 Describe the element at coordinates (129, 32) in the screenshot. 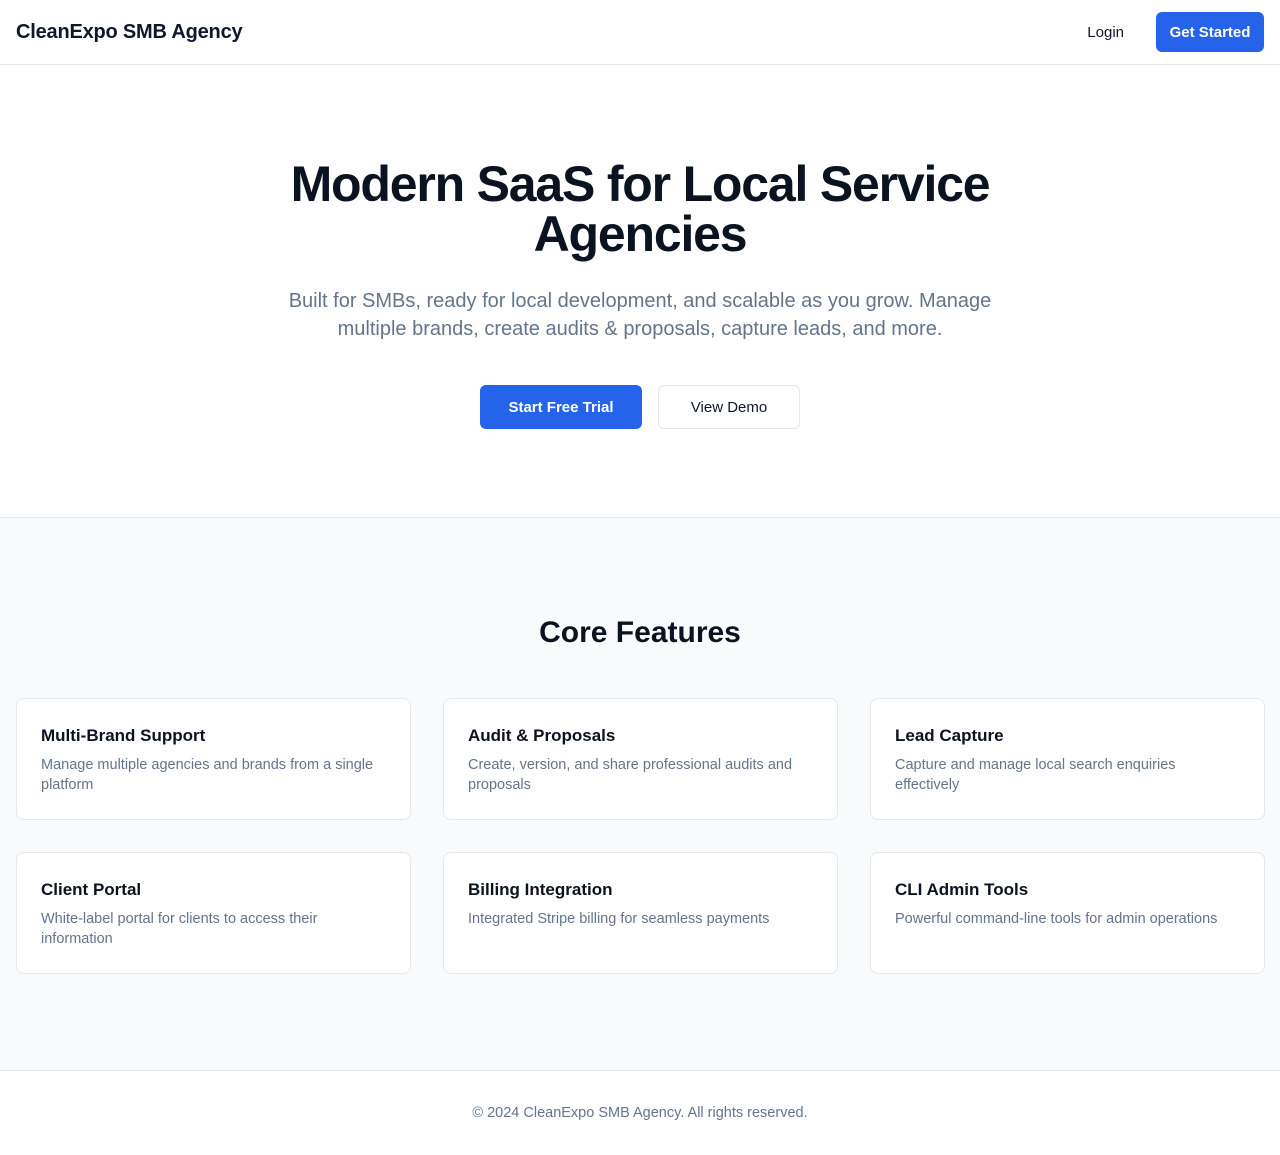

I see `brand-logo-text: CleanExpo SMB Agency` at that location.